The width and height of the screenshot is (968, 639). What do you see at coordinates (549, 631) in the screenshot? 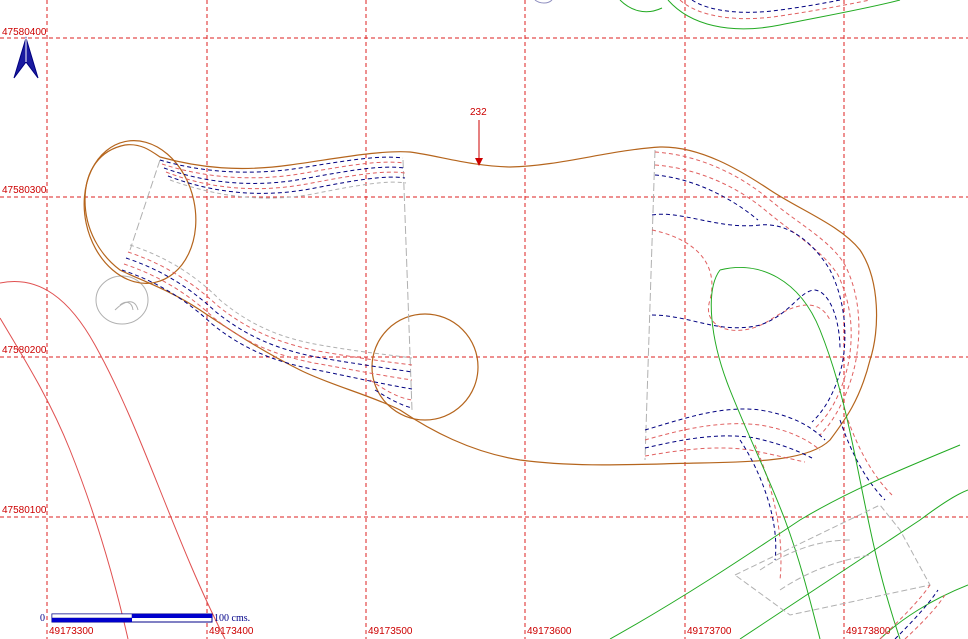
I see `easting-label: 49173600` at bounding box center [549, 631].